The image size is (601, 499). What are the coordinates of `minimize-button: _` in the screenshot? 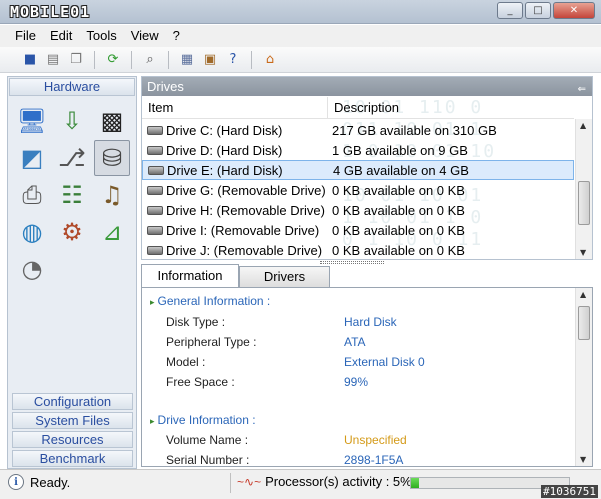 It's located at (510, 10).